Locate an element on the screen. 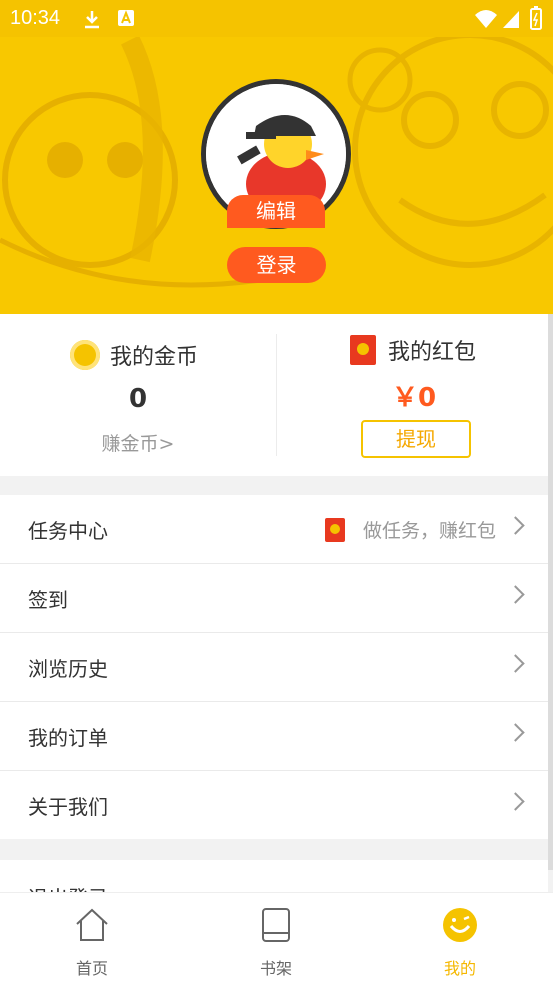 Image resolution: width=553 pixels, height=985 pixels. coins-title-label: 我的金币 is located at coordinates (154, 357).